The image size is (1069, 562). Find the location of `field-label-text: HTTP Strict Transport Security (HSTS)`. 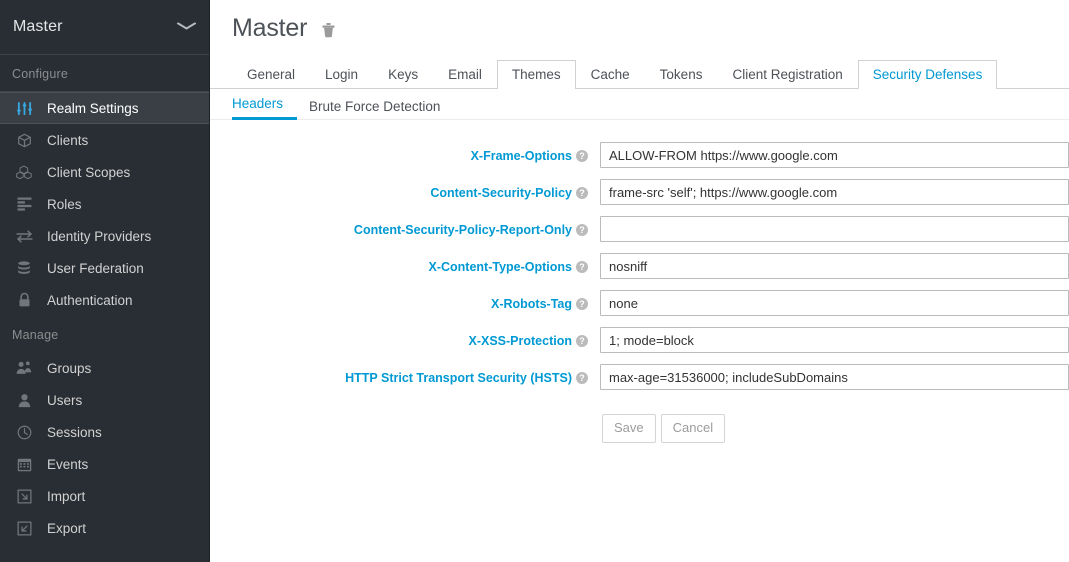

field-label-text: HTTP Strict Transport Security (HSTS) is located at coordinates (458, 378).